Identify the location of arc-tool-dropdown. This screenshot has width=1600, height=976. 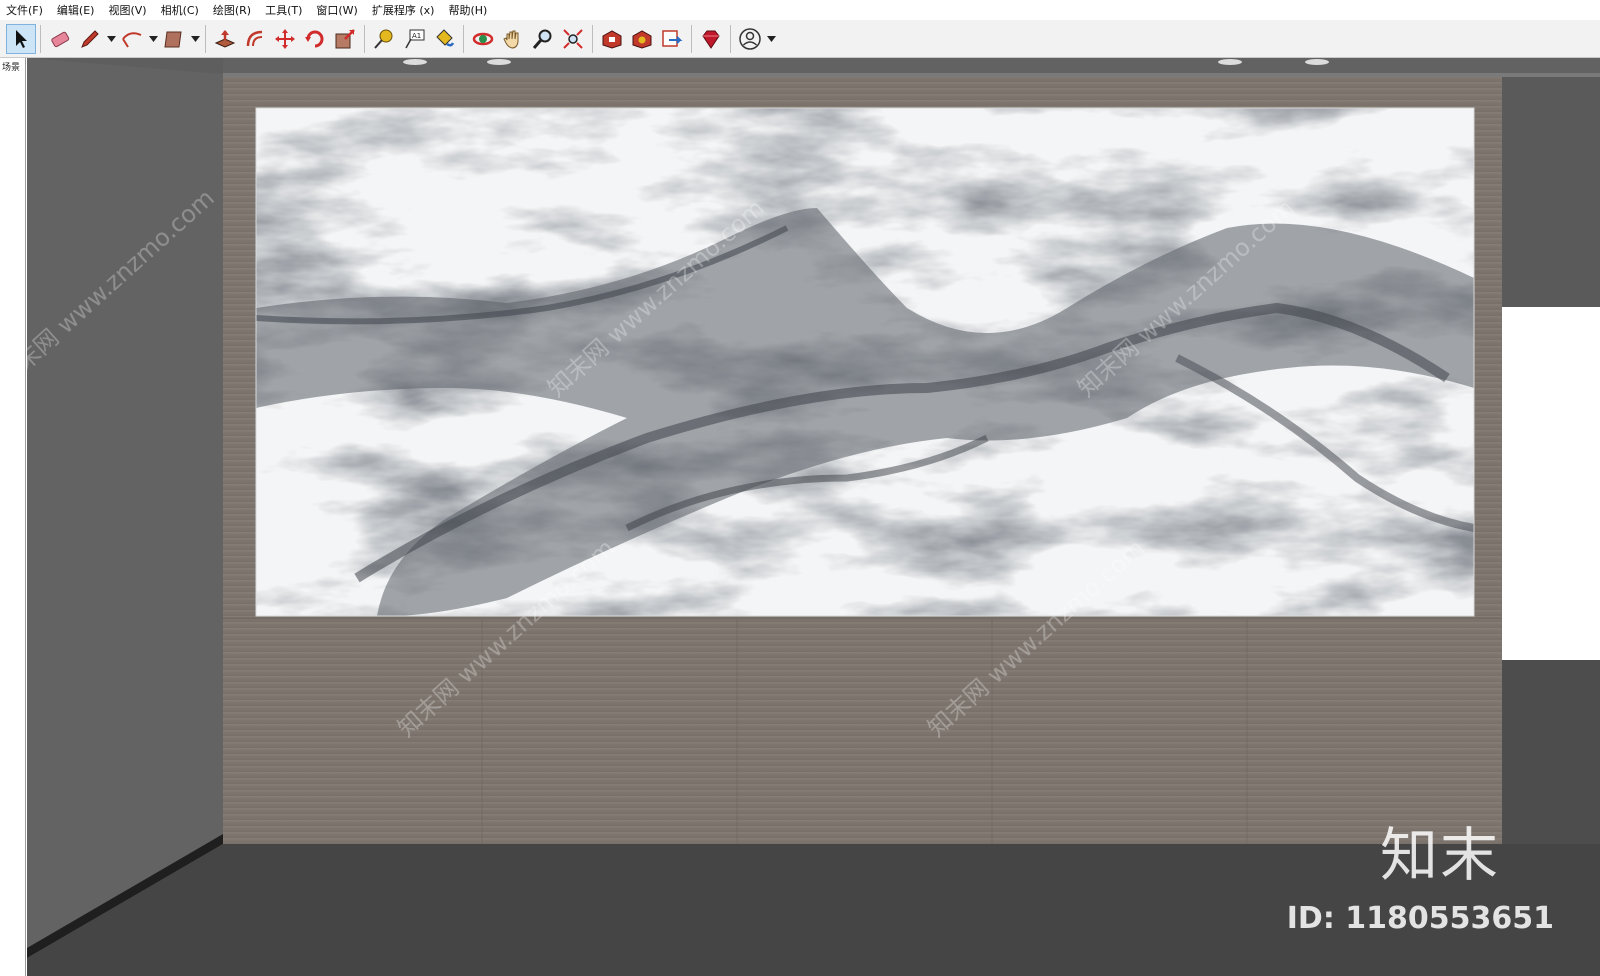
(153, 39).